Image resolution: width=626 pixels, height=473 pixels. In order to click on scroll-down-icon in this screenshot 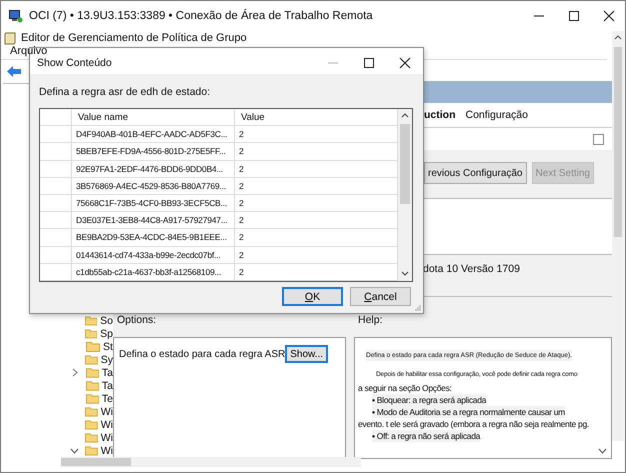, I will do `click(602, 451)`.